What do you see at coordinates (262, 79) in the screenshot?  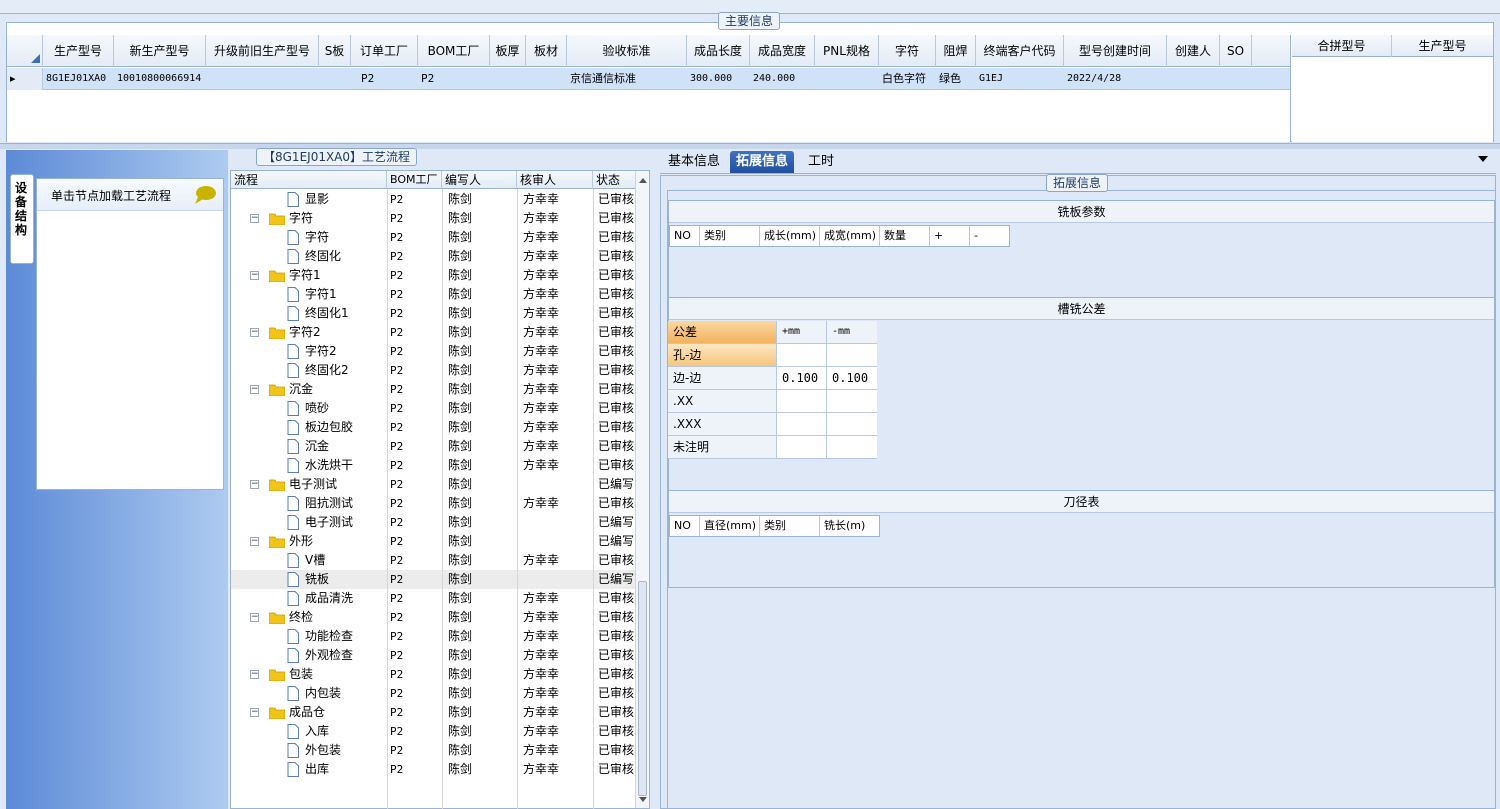 I see `cell-old-model` at bounding box center [262, 79].